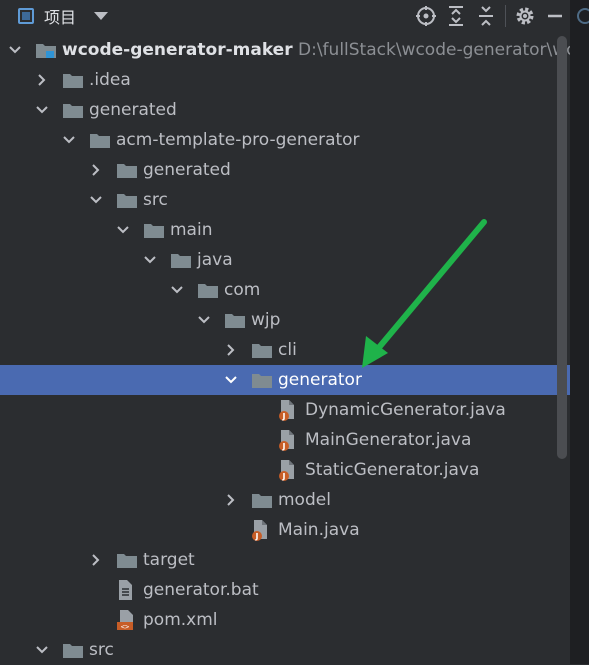 The width and height of the screenshot is (589, 665). Describe the element at coordinates (456, 16) in the screenshot. I see `expand-all-icon` at that location.